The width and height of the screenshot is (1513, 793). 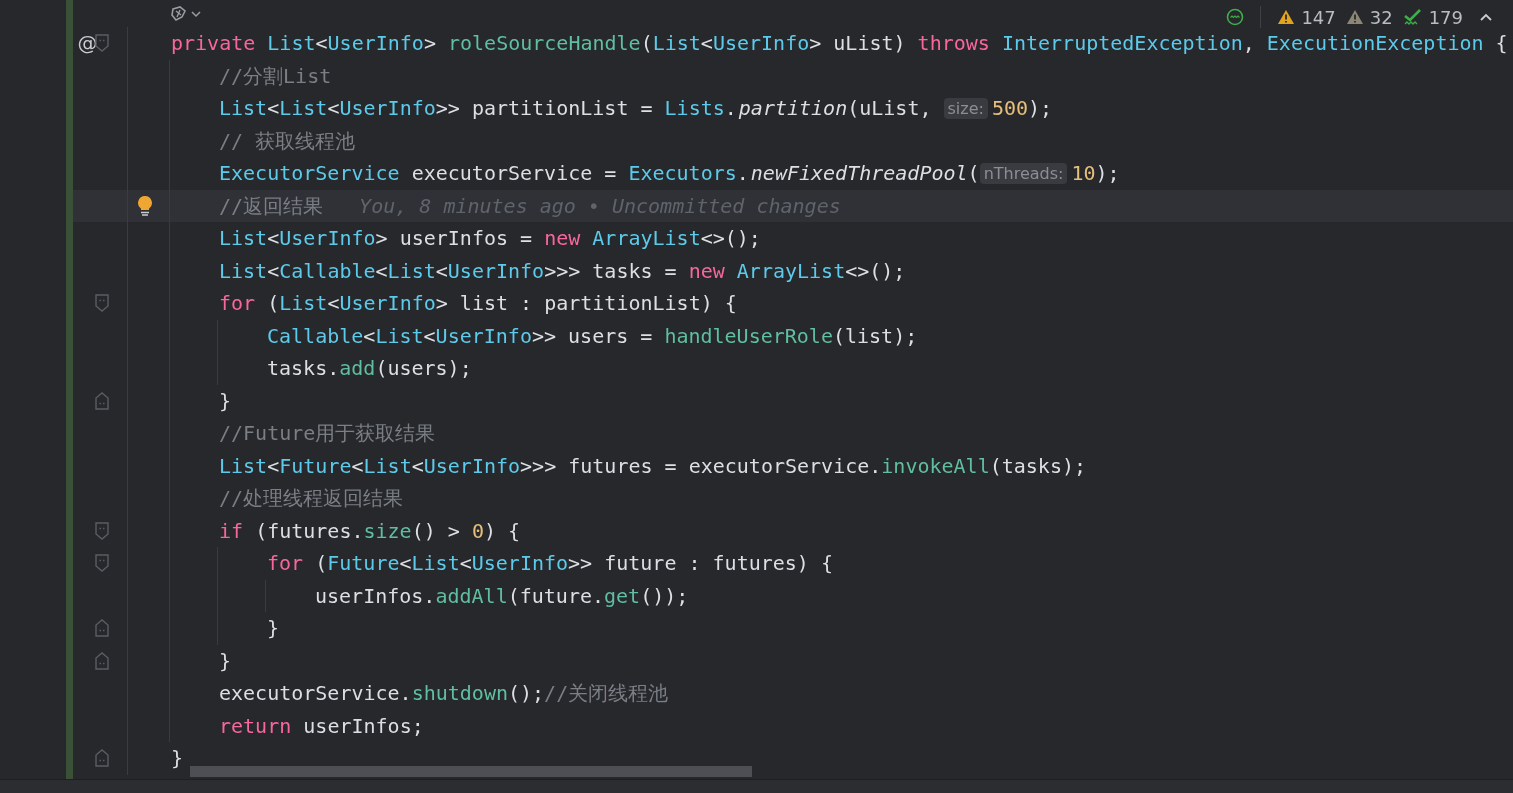 What do you see at coordinates (839, 43) in the screenshot?
I see `code-text: private List<UserInfo> roleSourceHandle(List<UserInfo> uList) throws InterruptedException, ExecutionException {` at bounding box center [839, 43].